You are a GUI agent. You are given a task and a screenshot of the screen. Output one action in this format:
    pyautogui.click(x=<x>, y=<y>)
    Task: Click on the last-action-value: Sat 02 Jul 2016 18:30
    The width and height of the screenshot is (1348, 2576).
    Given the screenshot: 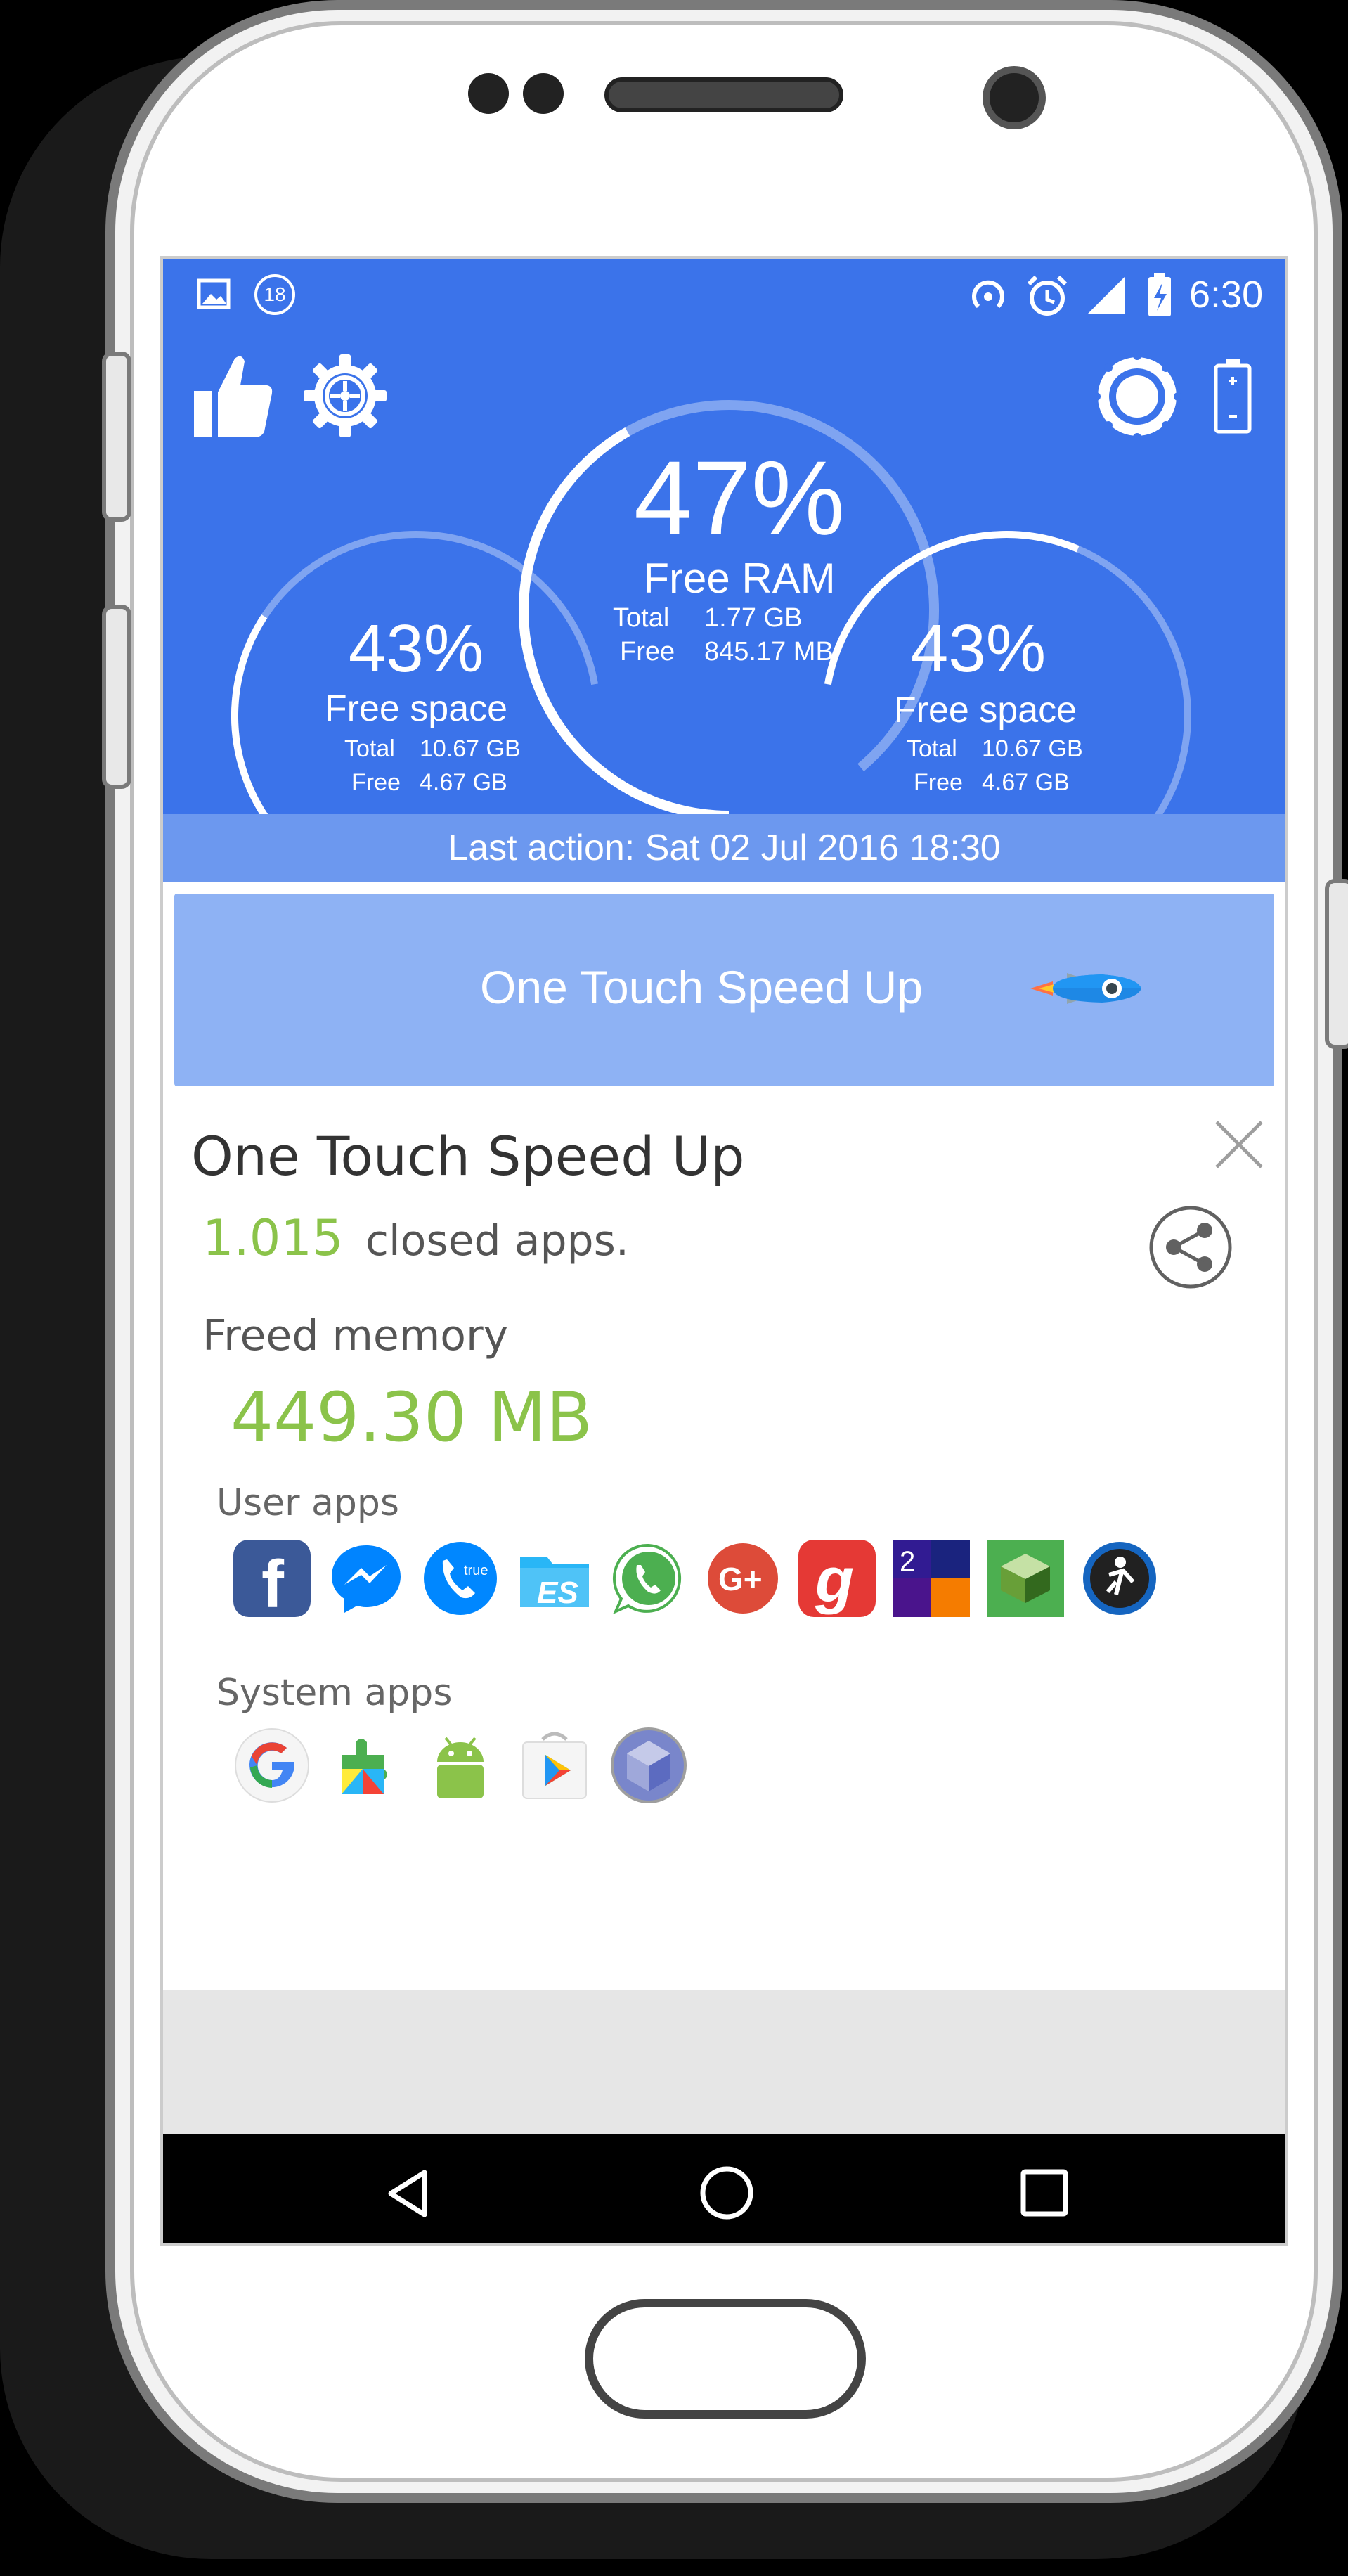 What is the action you would take?
    pyautogui.click(x=823, y=847)
    